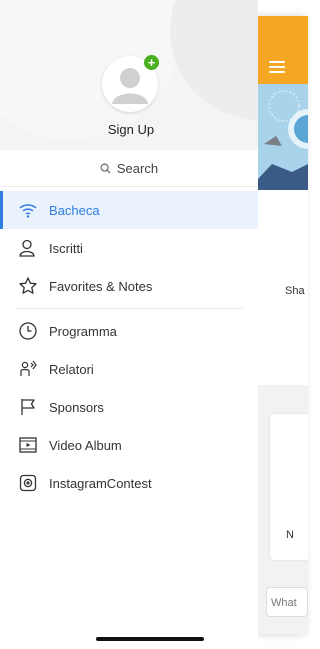 The height and width of the screenshot is (649, 320). What do you see at coordinates (129, 210) in the screenshot?
I see `menu-item-bacheca: Bacheca` at bounding box center [129, 210].